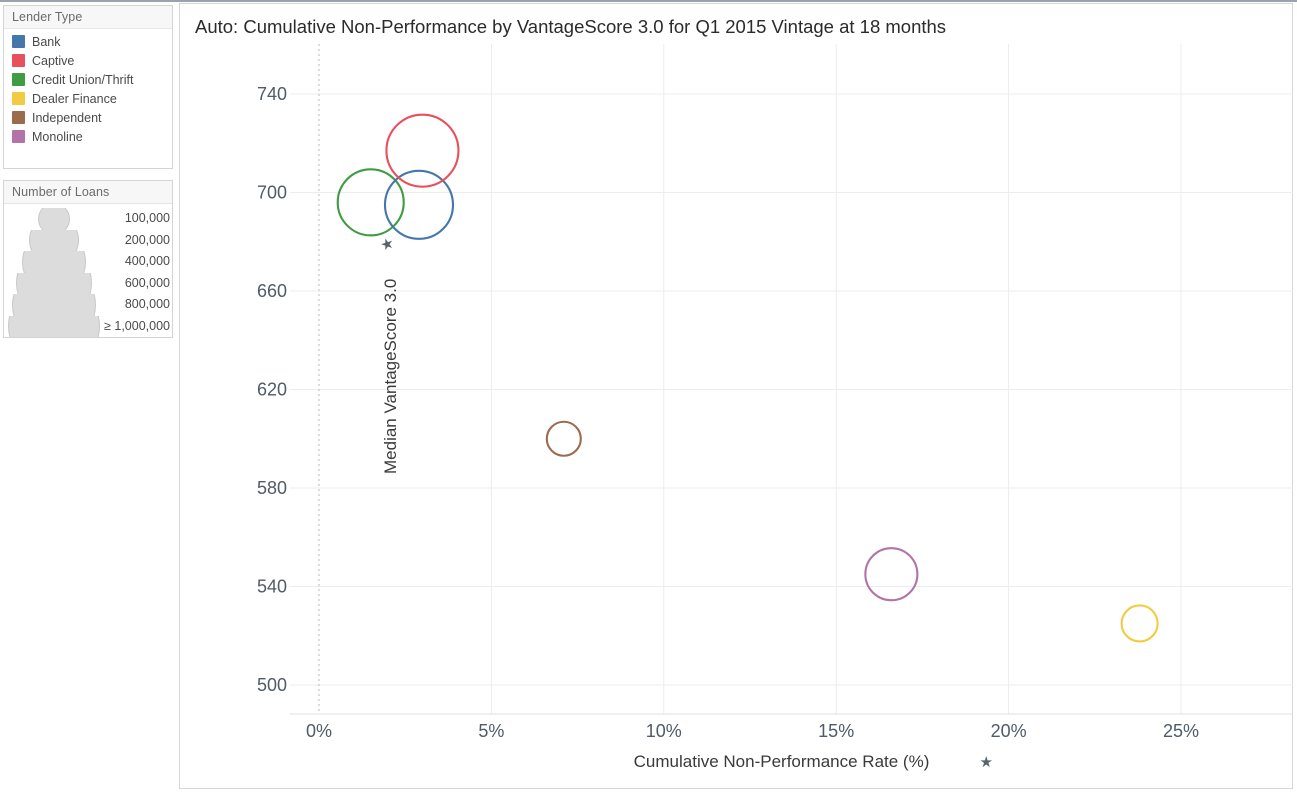 This screenshot has width=1297, height=794. What do you see at coordinates (272, 587) in the screenshot?
I see `y-axis-tick-label: 540` at bounding box center [272, 587].